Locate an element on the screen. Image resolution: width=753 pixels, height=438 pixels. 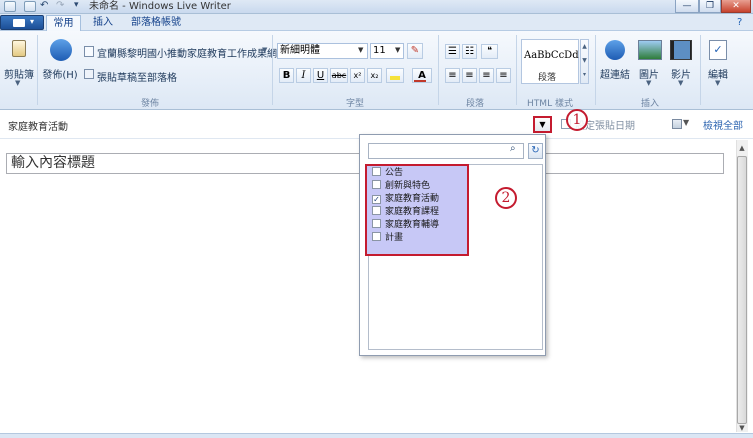
app-menu-button: ▾ is located at coordinates (22, 22).